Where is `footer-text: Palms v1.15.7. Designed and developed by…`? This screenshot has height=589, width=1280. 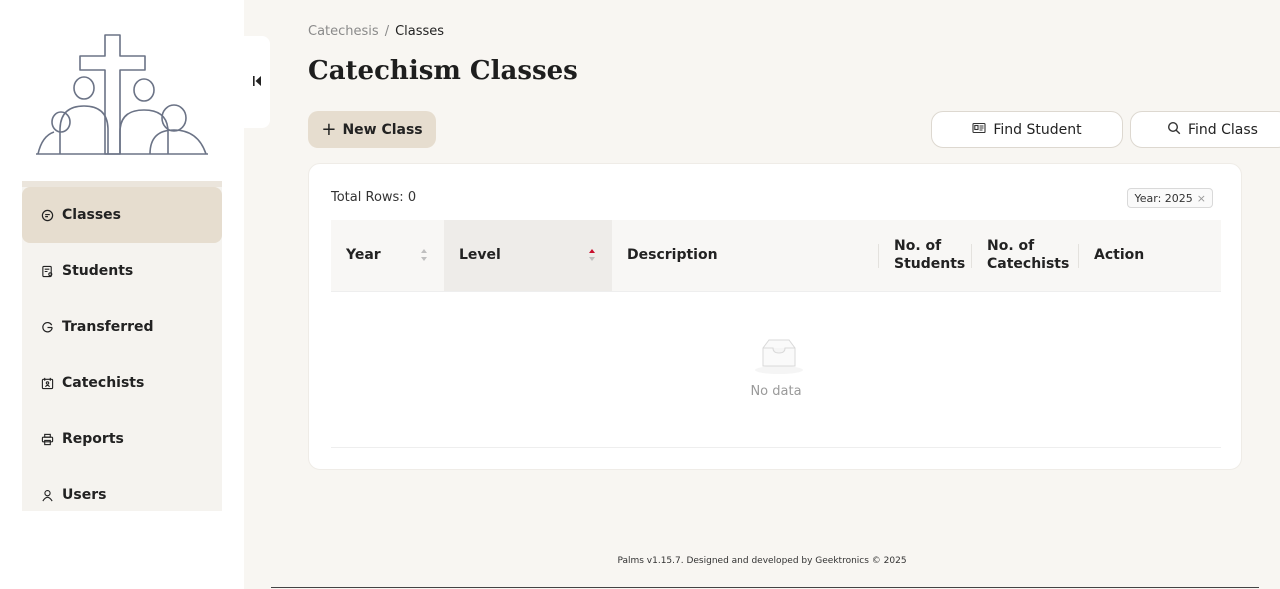 footer-text: Palms v1.15.7. Designed and developed by… is located at coordinates (762, 561).